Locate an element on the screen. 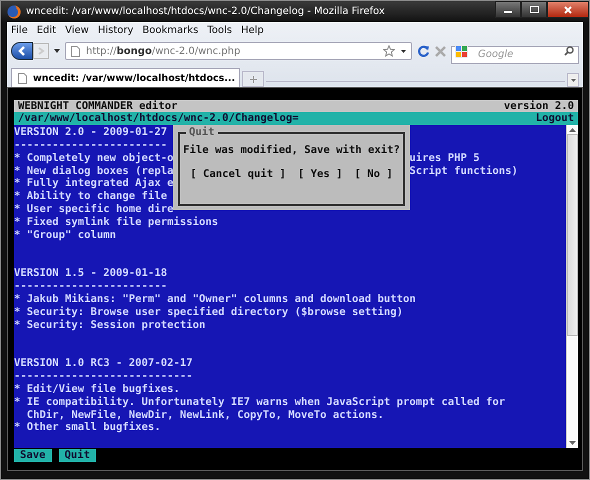 The height and width of the screenshot is (480, 590). app-title: WEBNIGHT COMMANDER editor is located at coordinates (98, 106).